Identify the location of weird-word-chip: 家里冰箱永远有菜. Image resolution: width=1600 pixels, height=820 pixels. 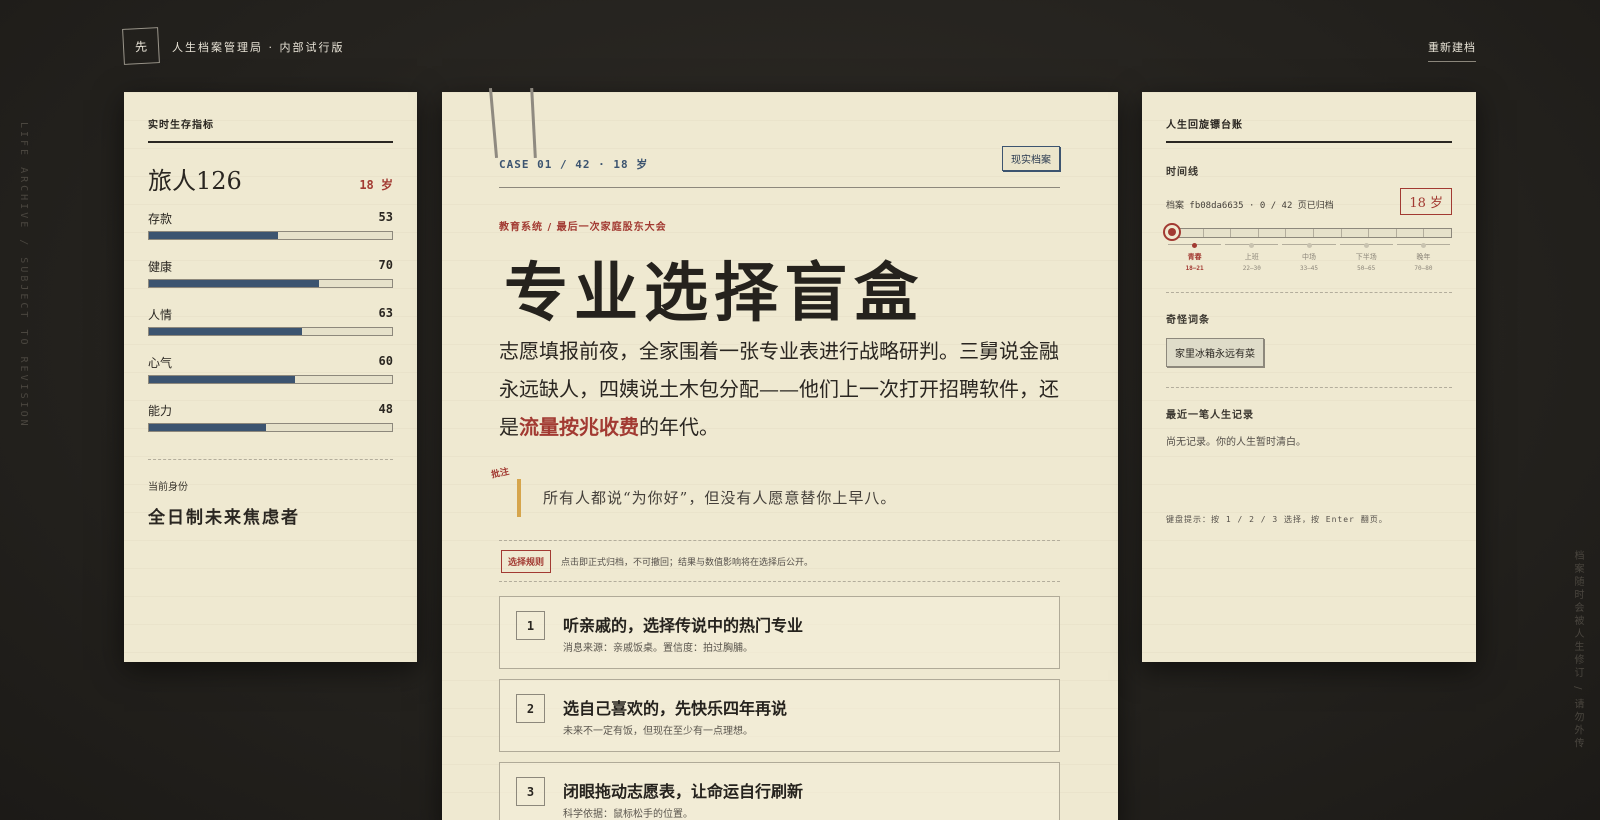
(1215, 352).